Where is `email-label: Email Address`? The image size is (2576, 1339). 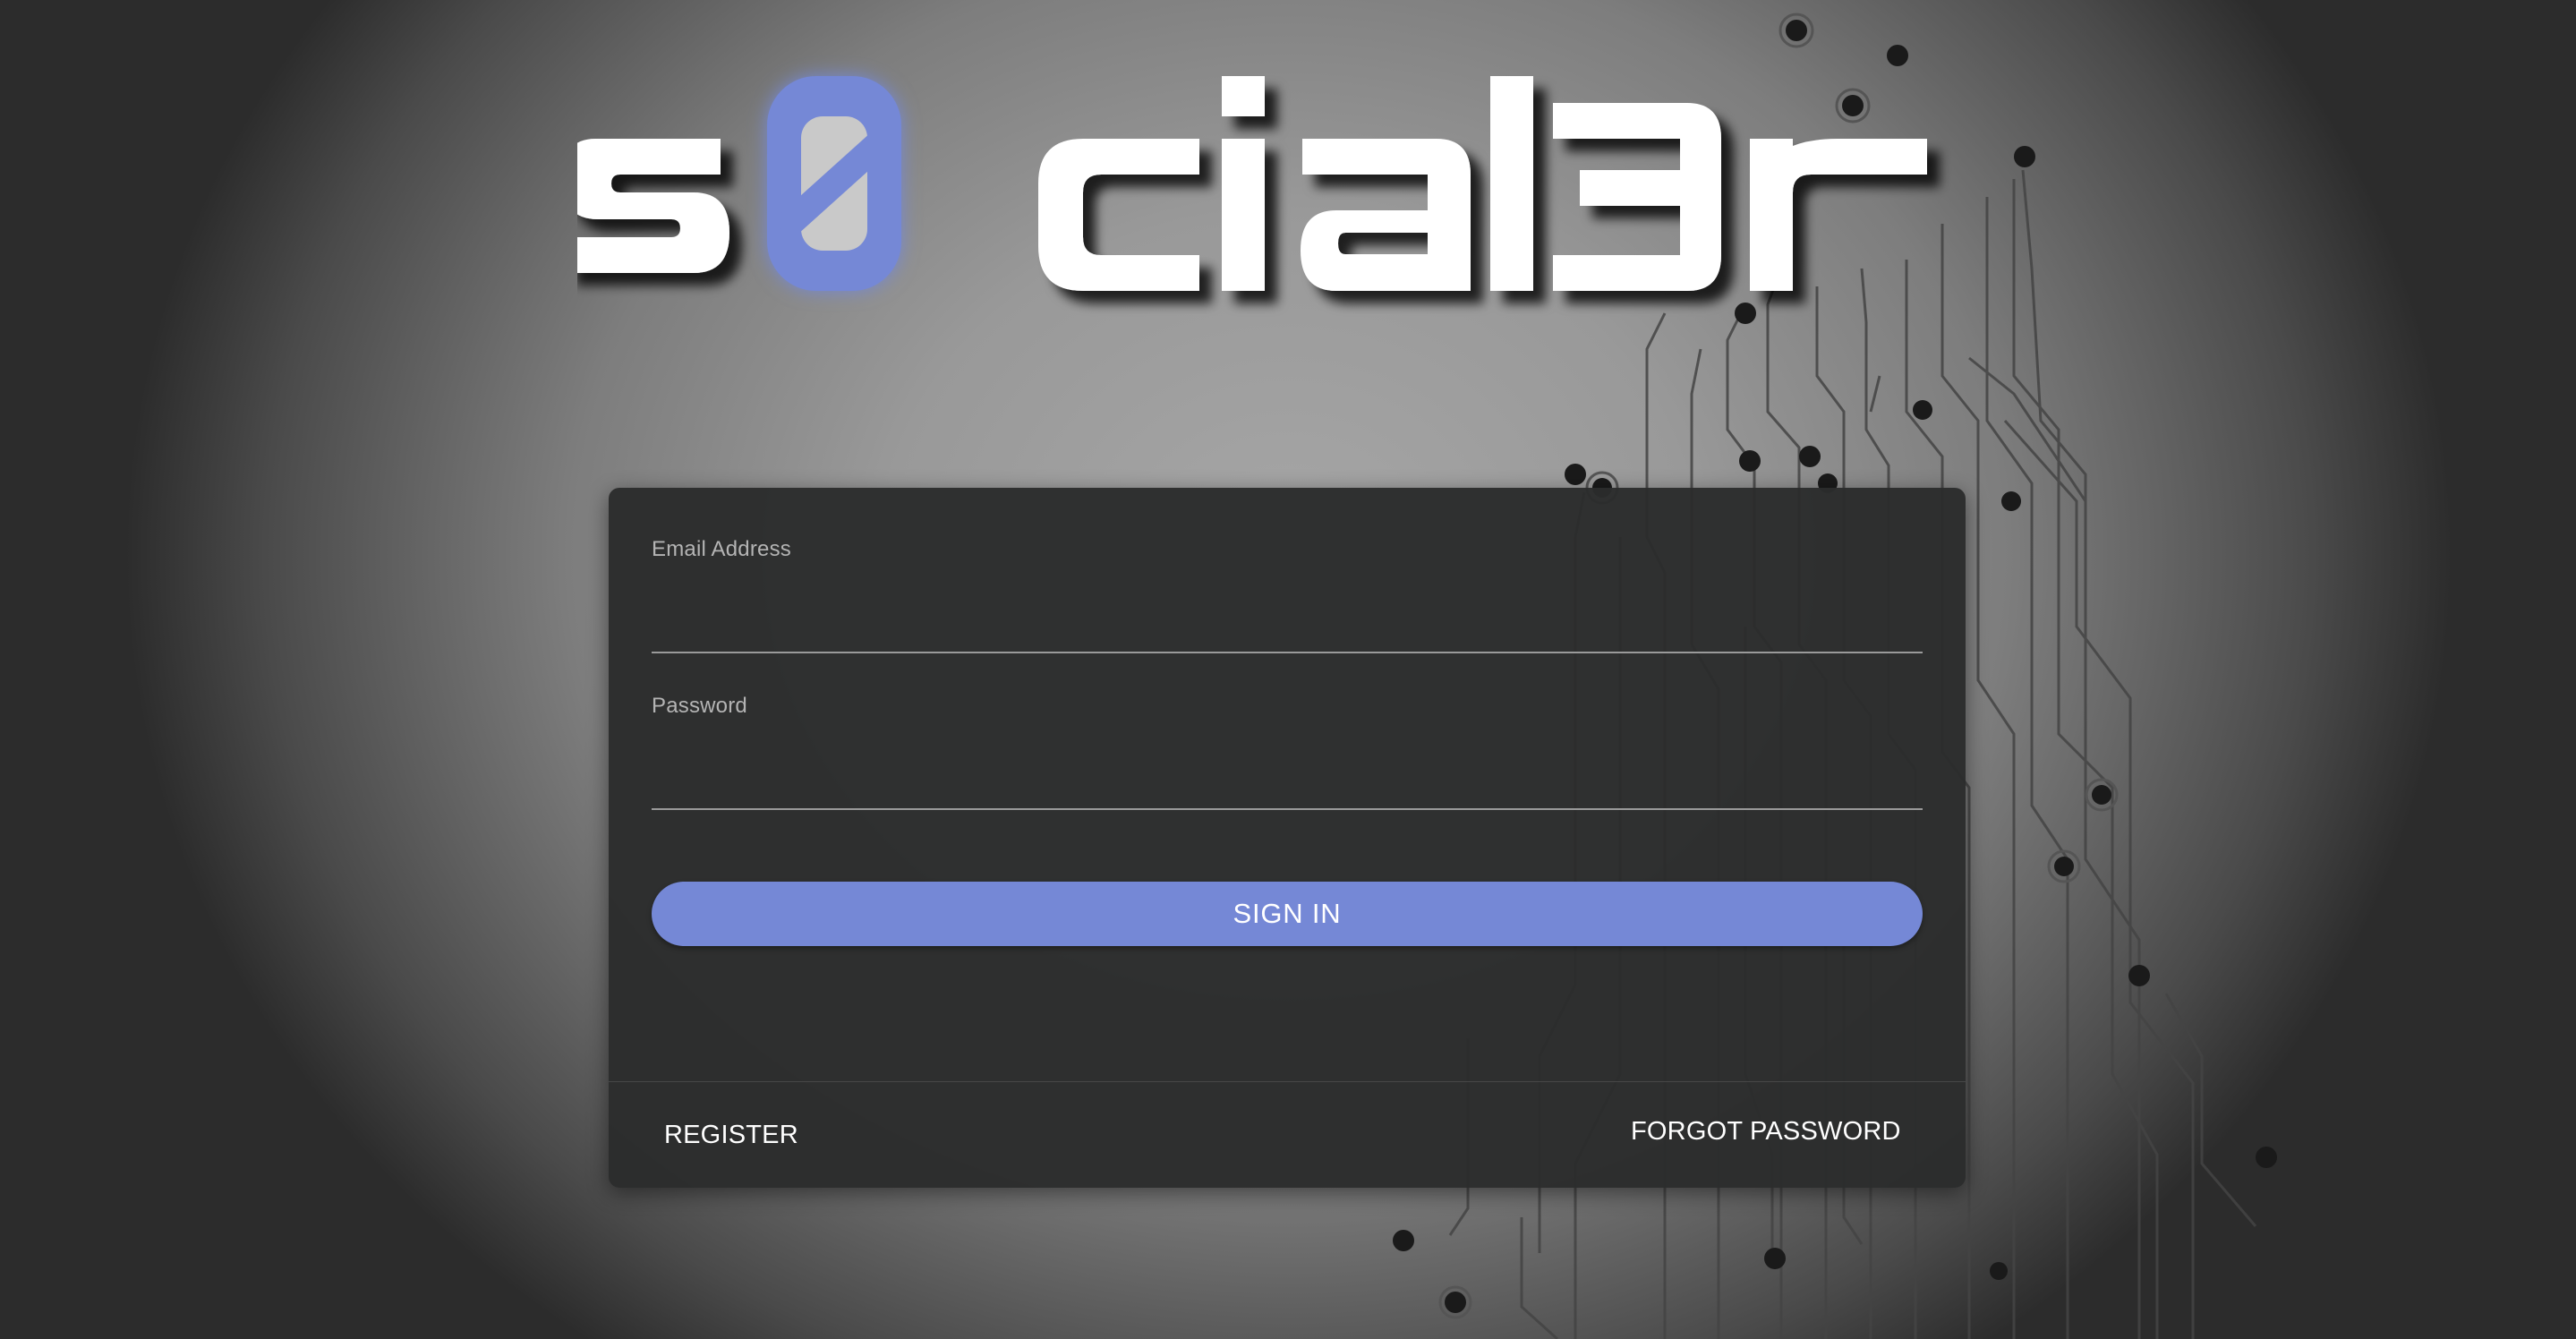
email-label: Email Address is located at coordinates (721, 549).